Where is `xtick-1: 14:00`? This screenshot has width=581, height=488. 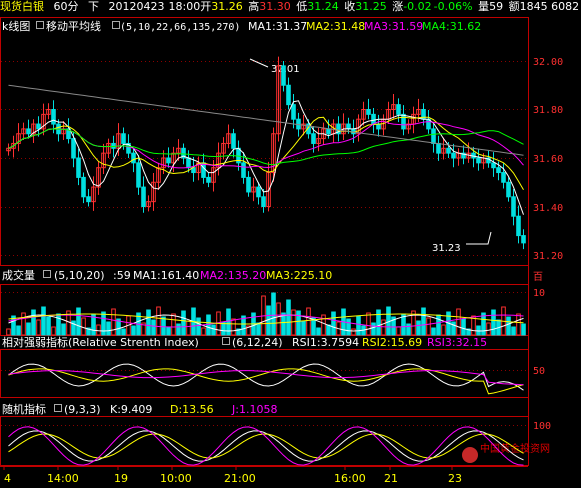
xtick-1: 14:00 is located at coordinates (63, 478).